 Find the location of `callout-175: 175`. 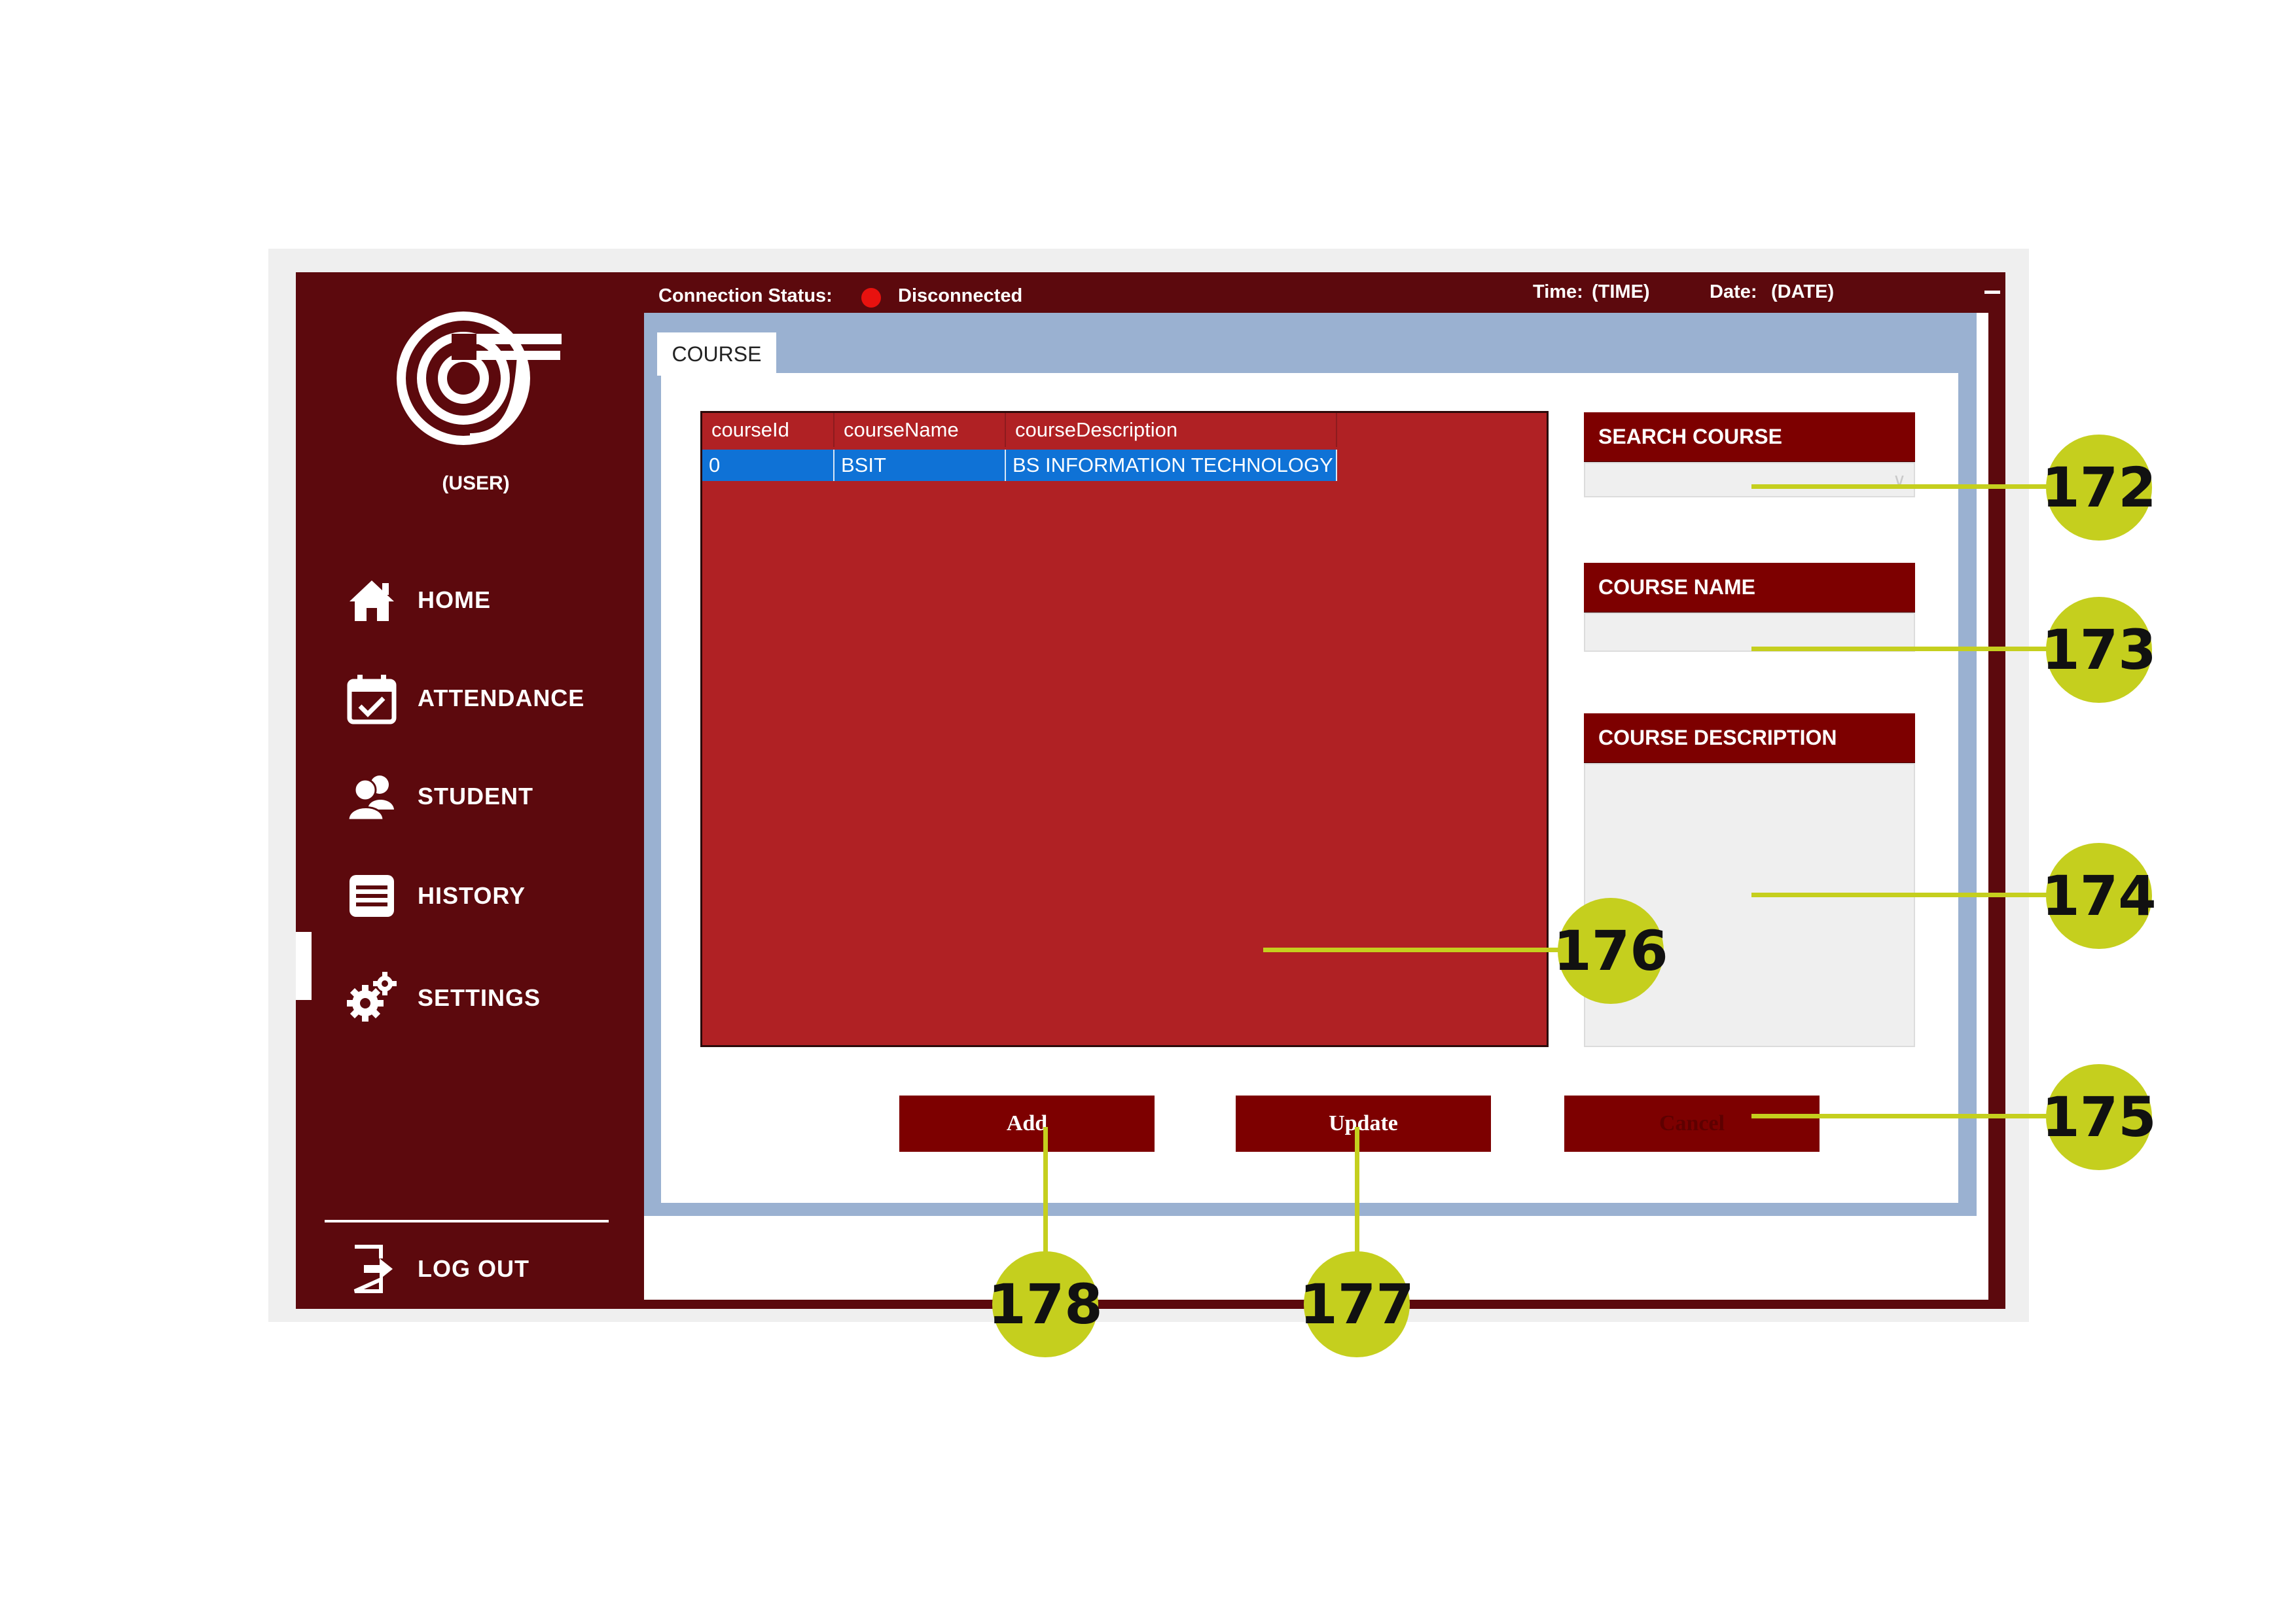

callout-175: 175 is located at coordinates (2099, 1117).